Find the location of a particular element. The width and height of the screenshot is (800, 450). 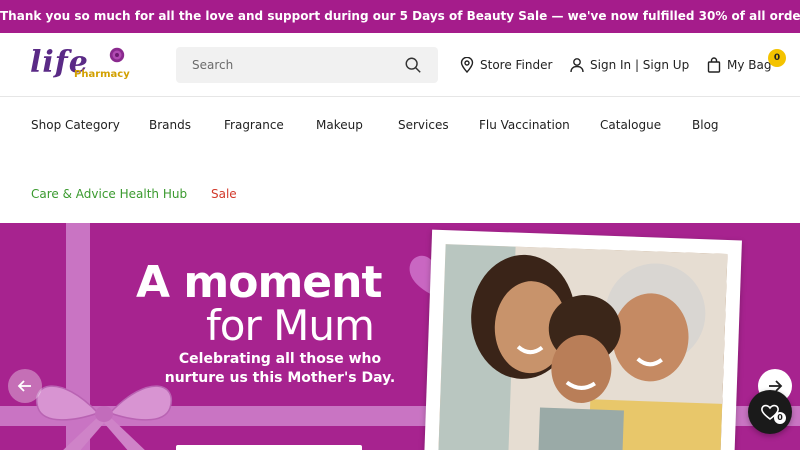

search-box is located at coordinates (307, 65).